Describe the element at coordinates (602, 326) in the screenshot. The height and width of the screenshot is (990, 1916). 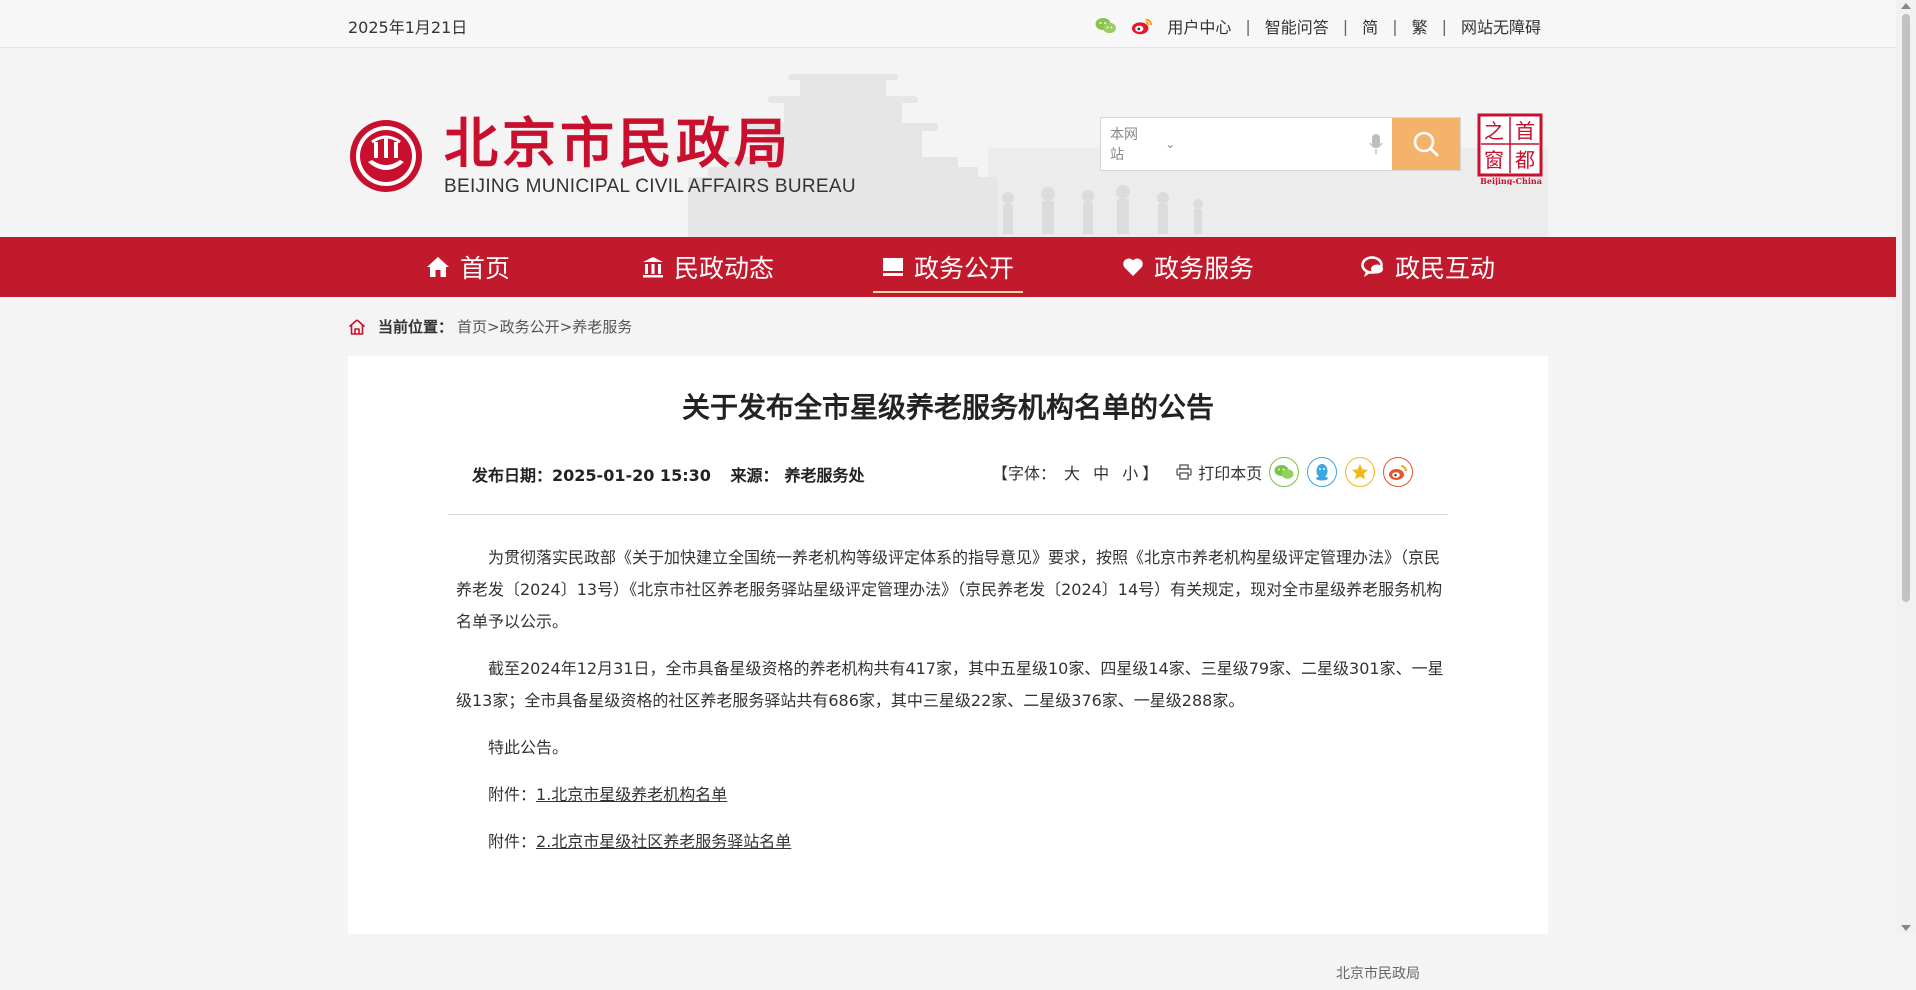
I see `breadcrumb-elderly-services: 养老服务` at that location.